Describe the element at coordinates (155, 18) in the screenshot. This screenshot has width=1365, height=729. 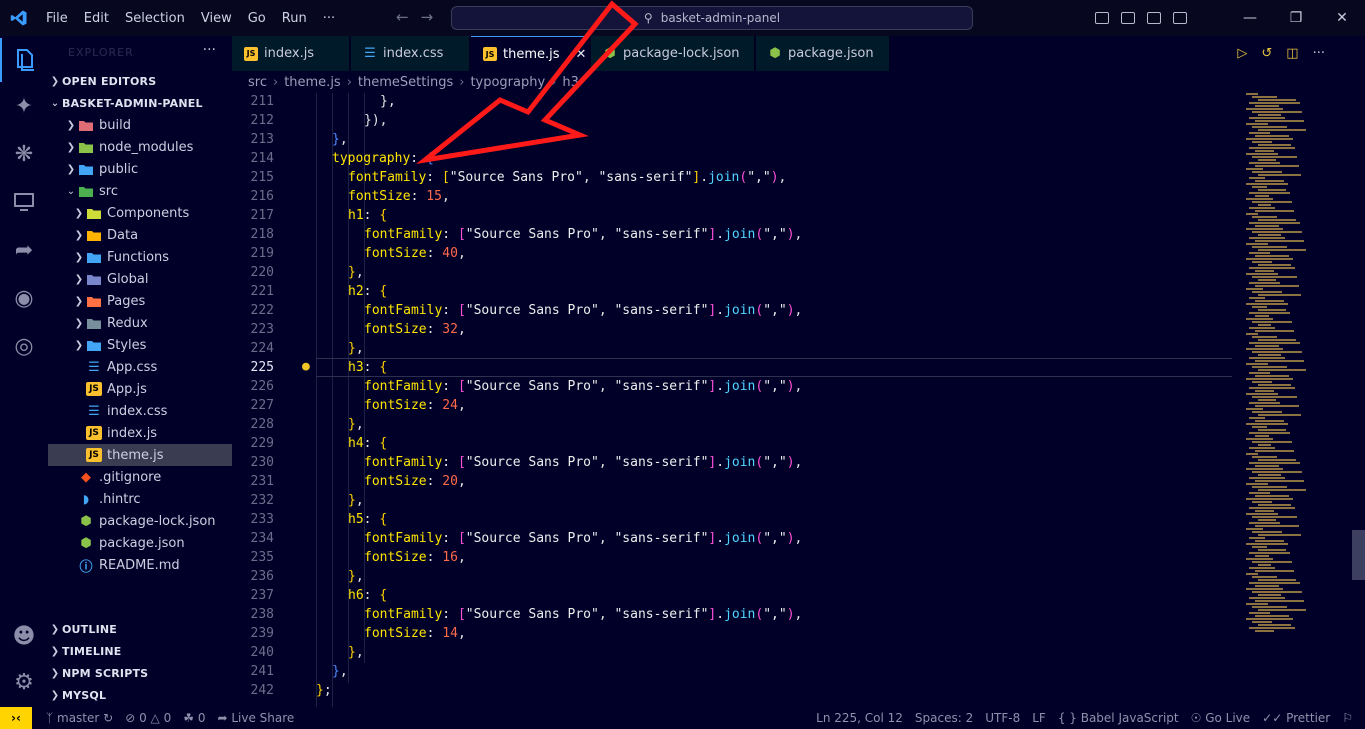
I see `menu-item-2: Selection` at that location.